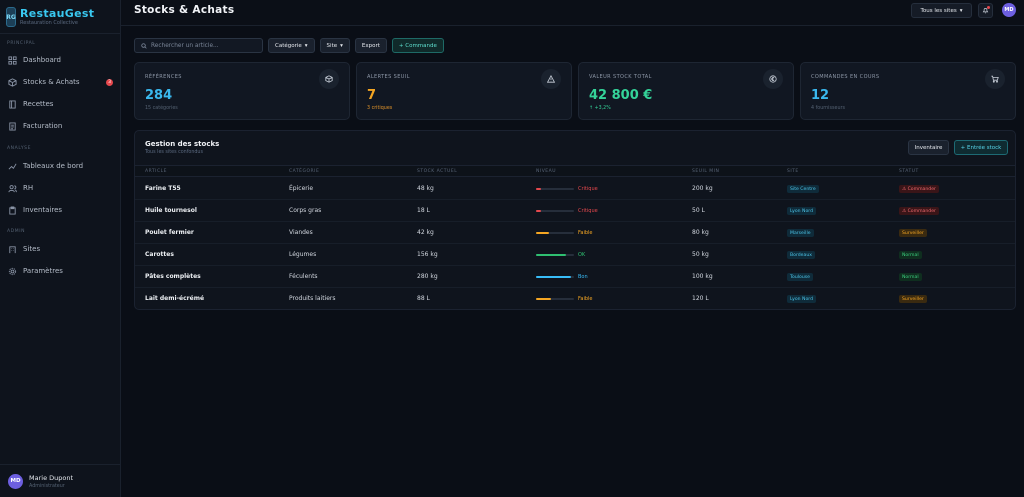 The image size is (1024, 497). I want to click on cell-category: Épicerie, so click(301, 188).